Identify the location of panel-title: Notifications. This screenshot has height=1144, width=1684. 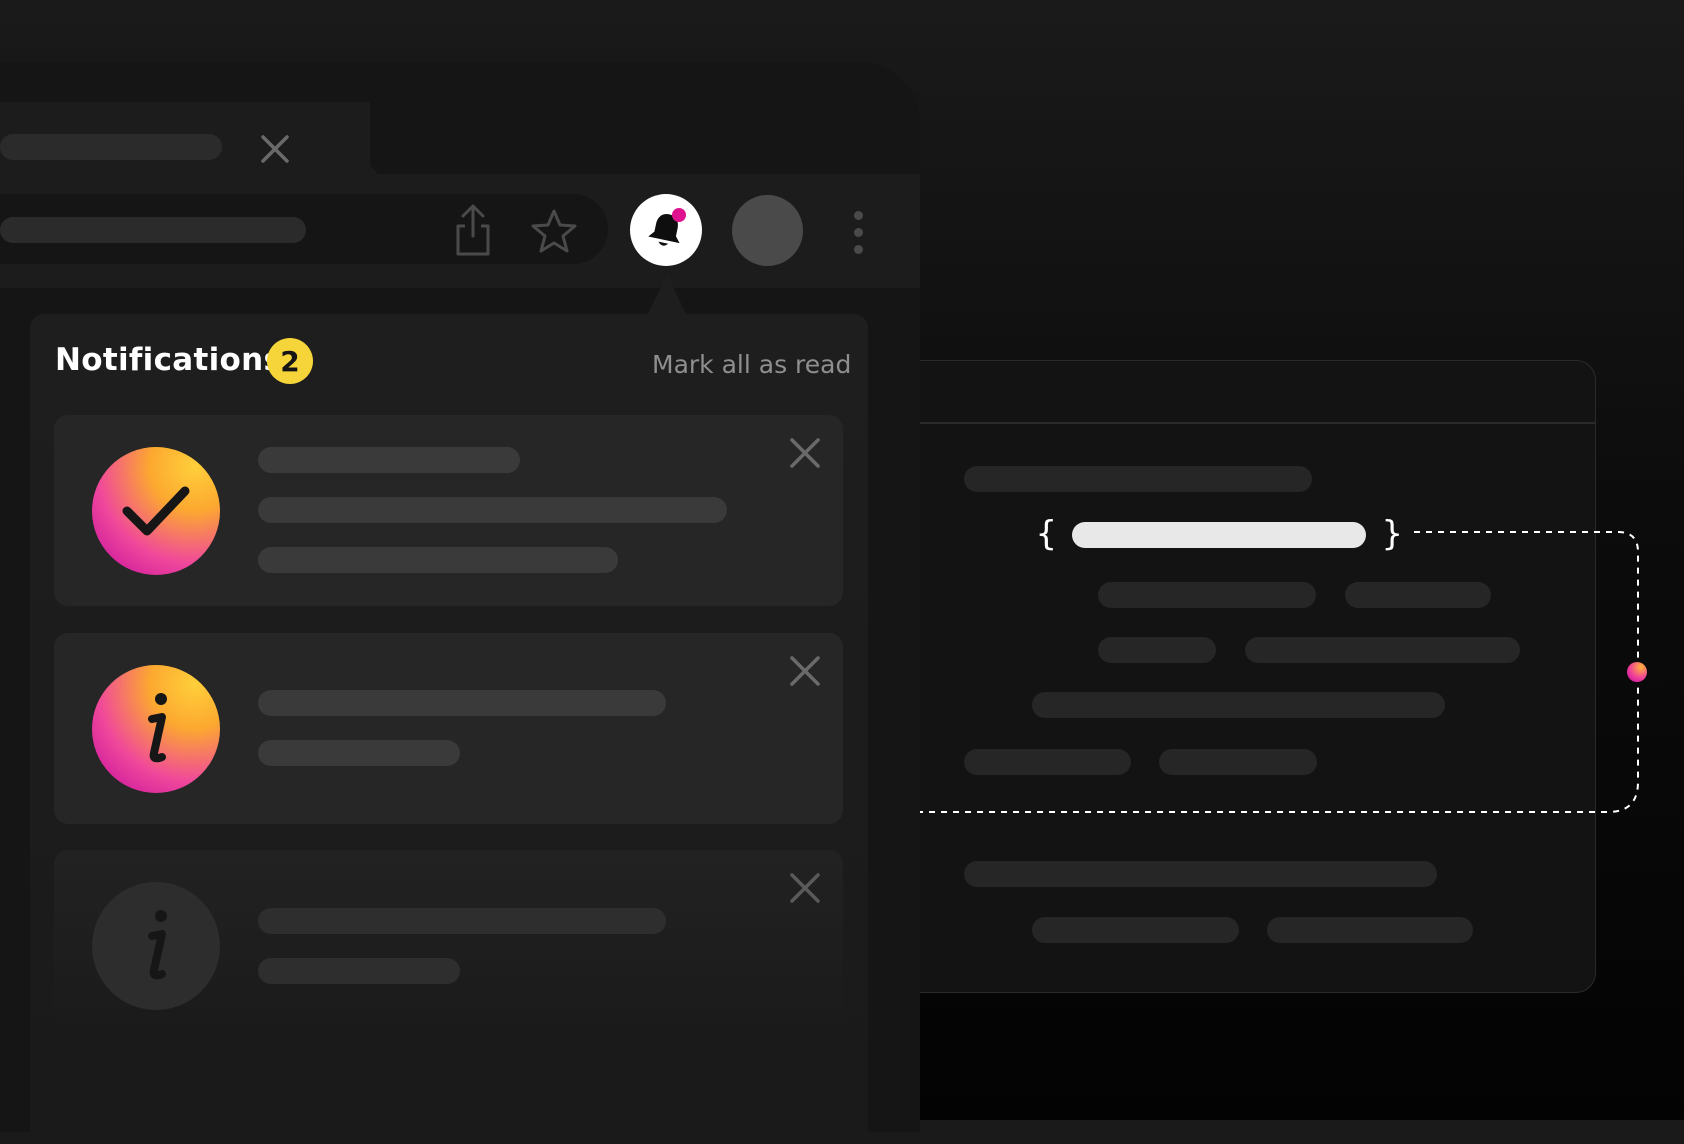
(169, 360).